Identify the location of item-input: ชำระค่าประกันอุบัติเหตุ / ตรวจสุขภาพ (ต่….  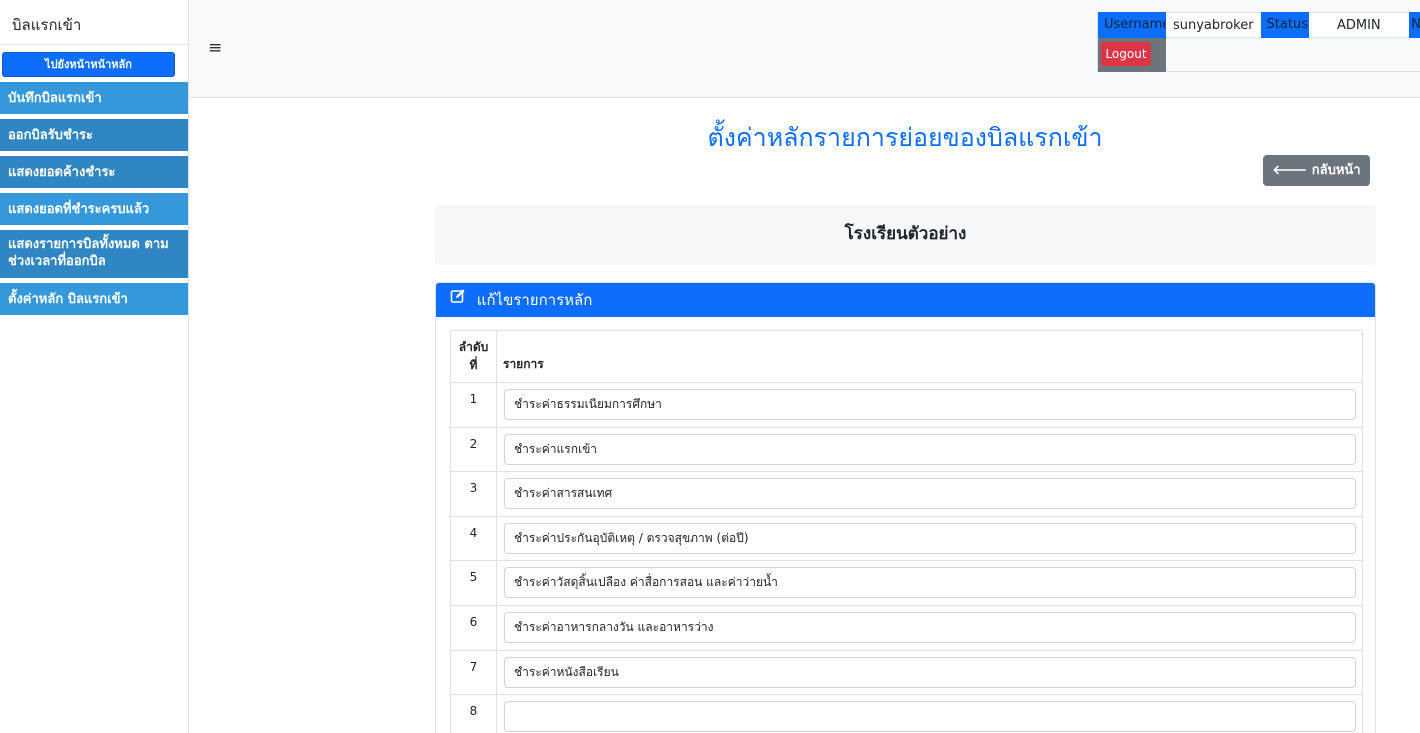
(930, 538).